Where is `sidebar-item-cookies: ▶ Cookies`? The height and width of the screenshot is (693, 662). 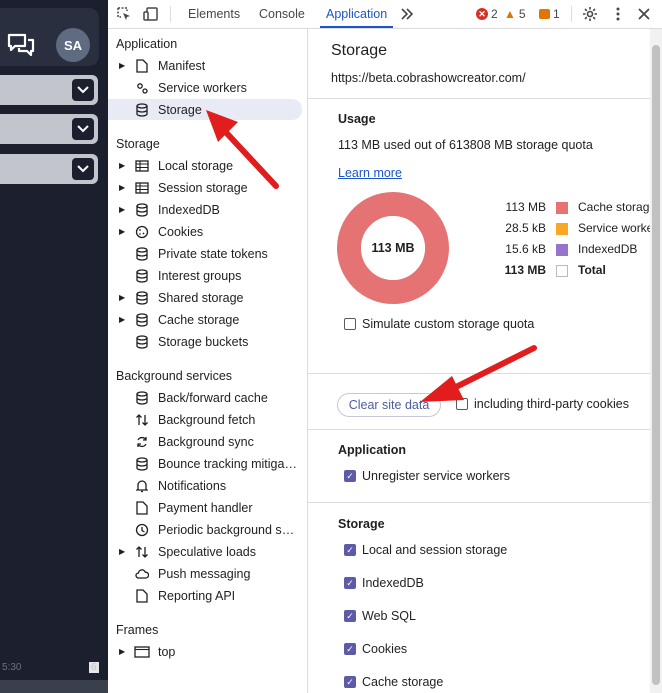 sidebar-item-cookies: ▶ Cookies is located at coordinates (205, 231).